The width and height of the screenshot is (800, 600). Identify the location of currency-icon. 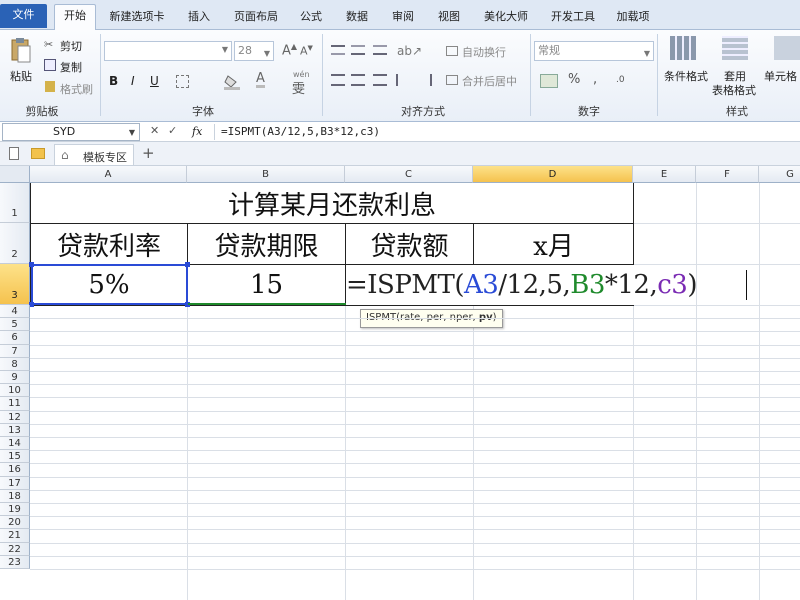
(549, 81).